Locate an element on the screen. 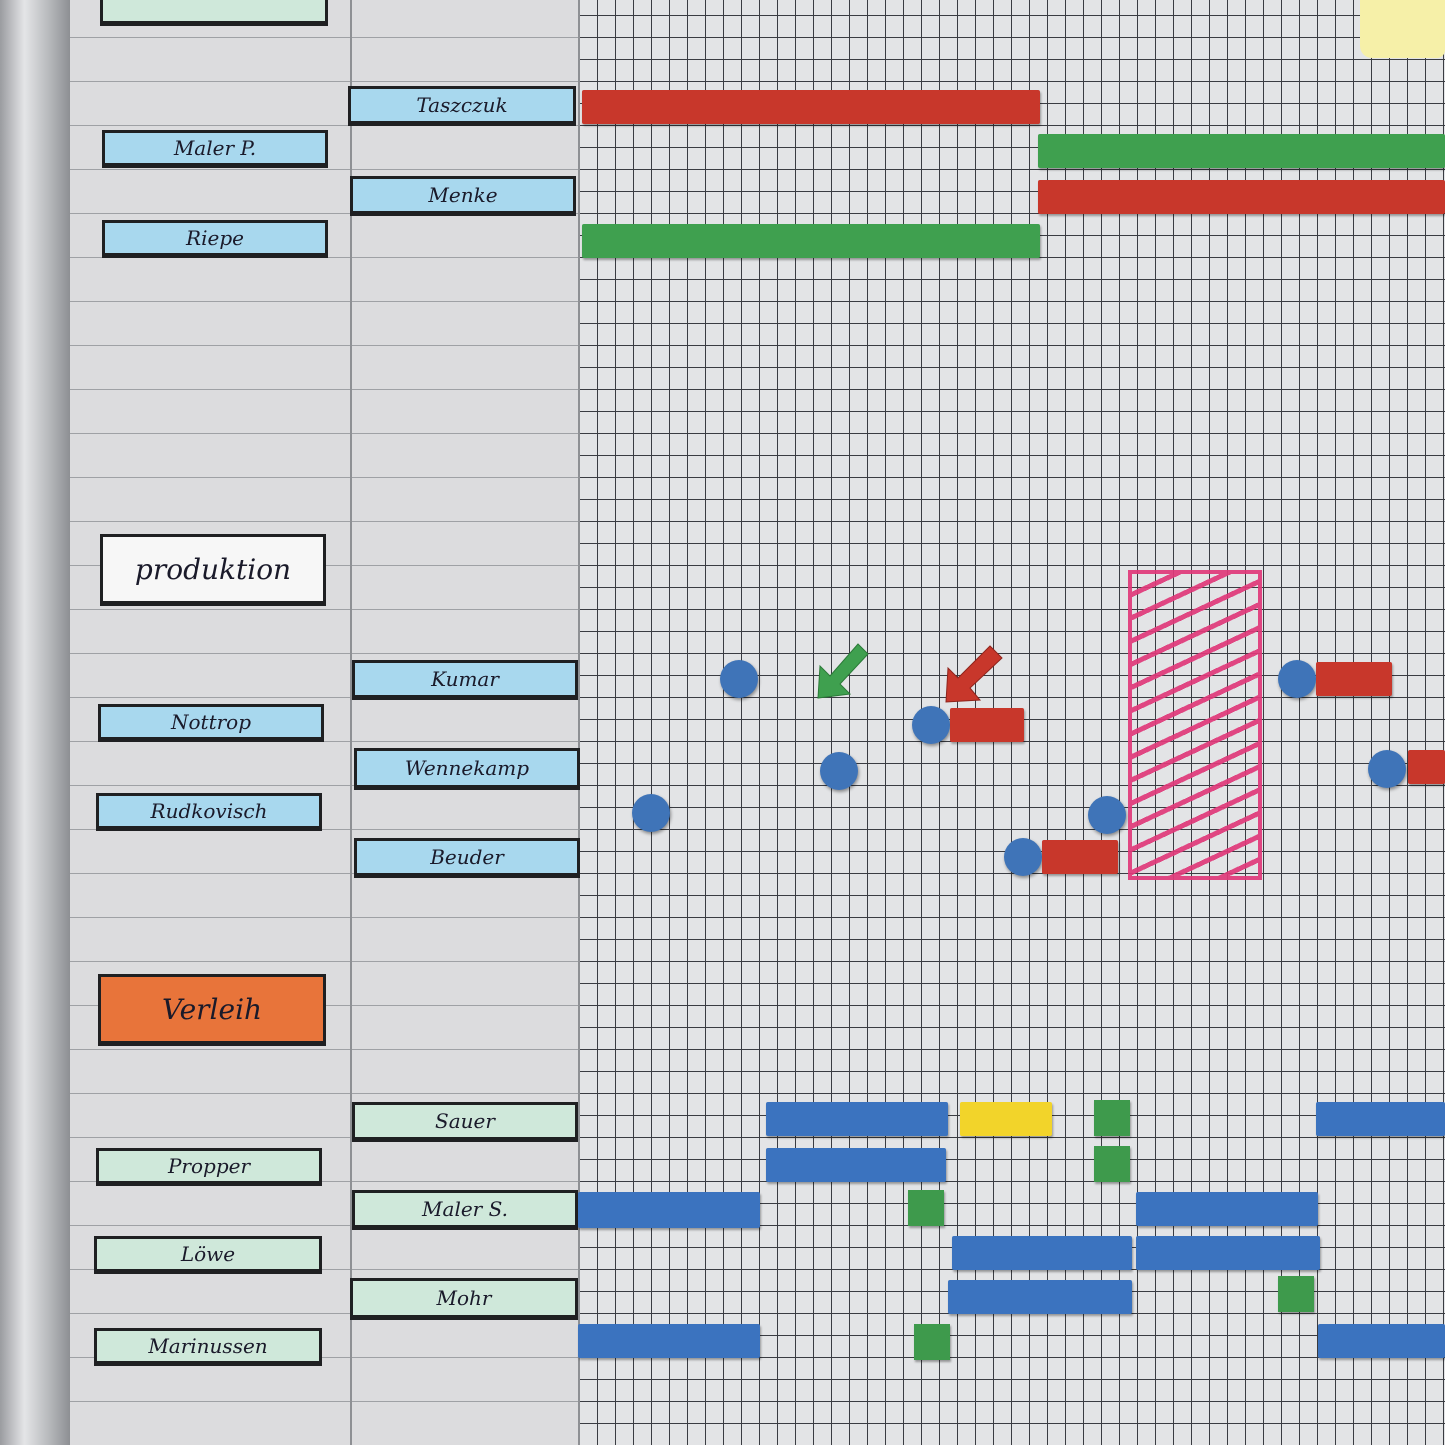  group-label-produktion: produktion is located at coordinates (213, 570).